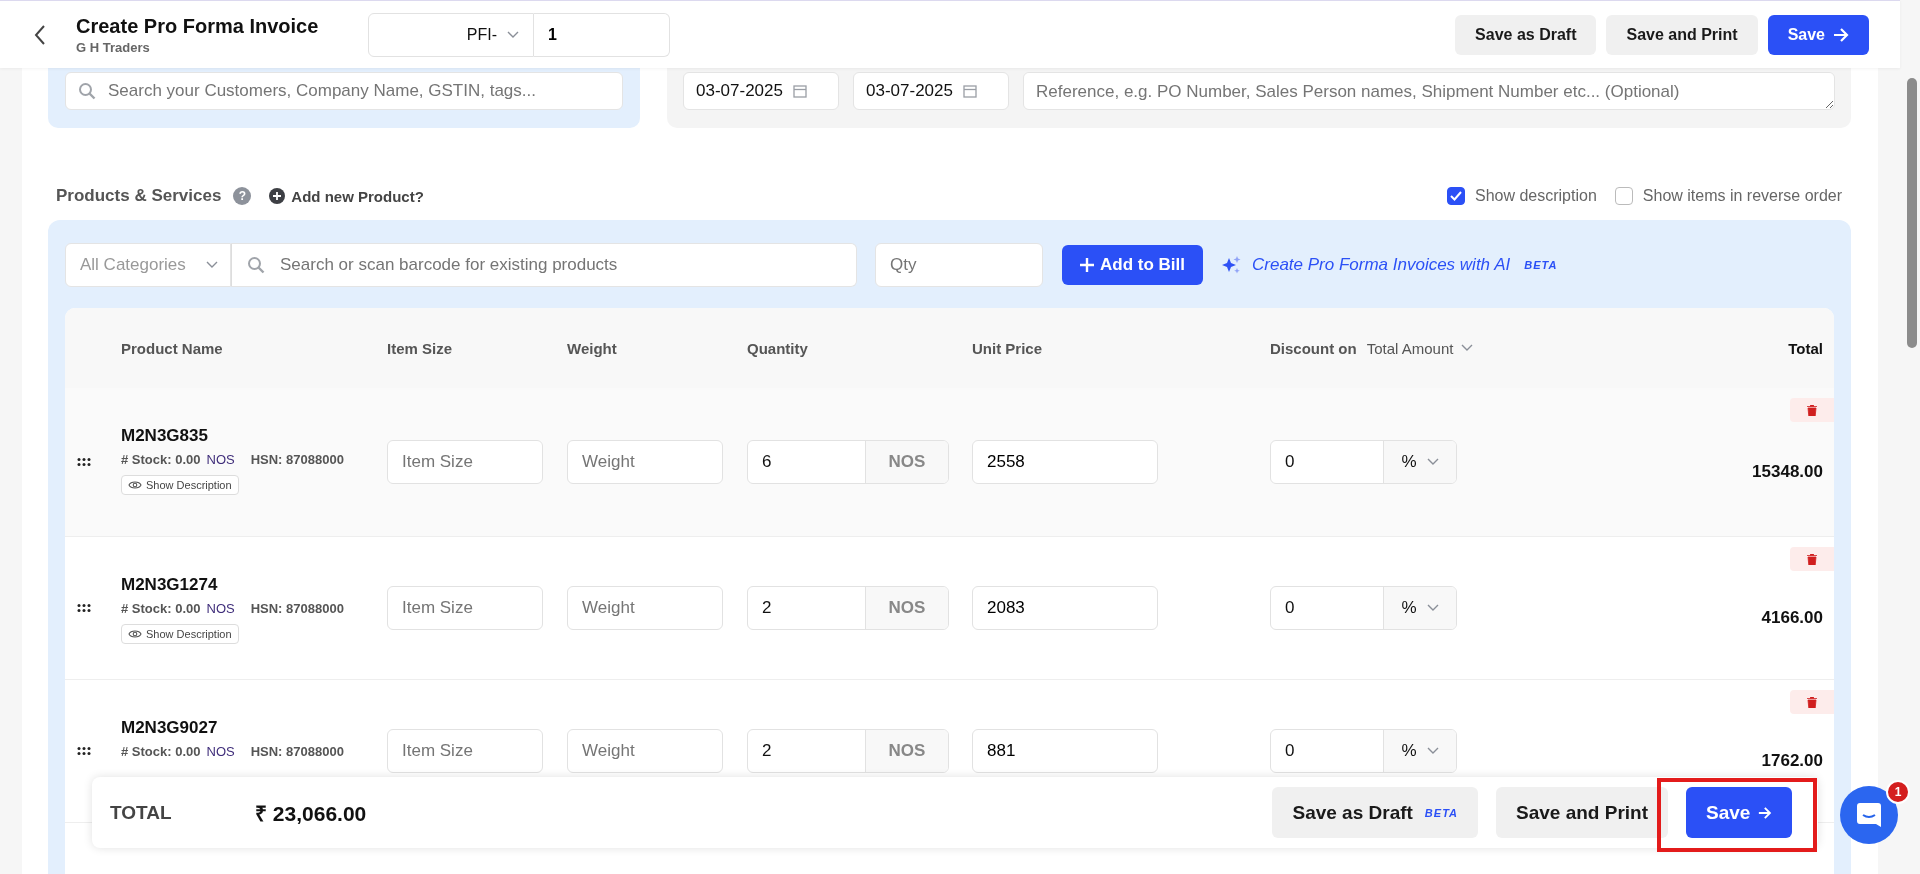 The image size is (1920, 874). Describe the element at coordinates (141, 812) in the screenshot. I see `total-label: TOTAL` at that location.